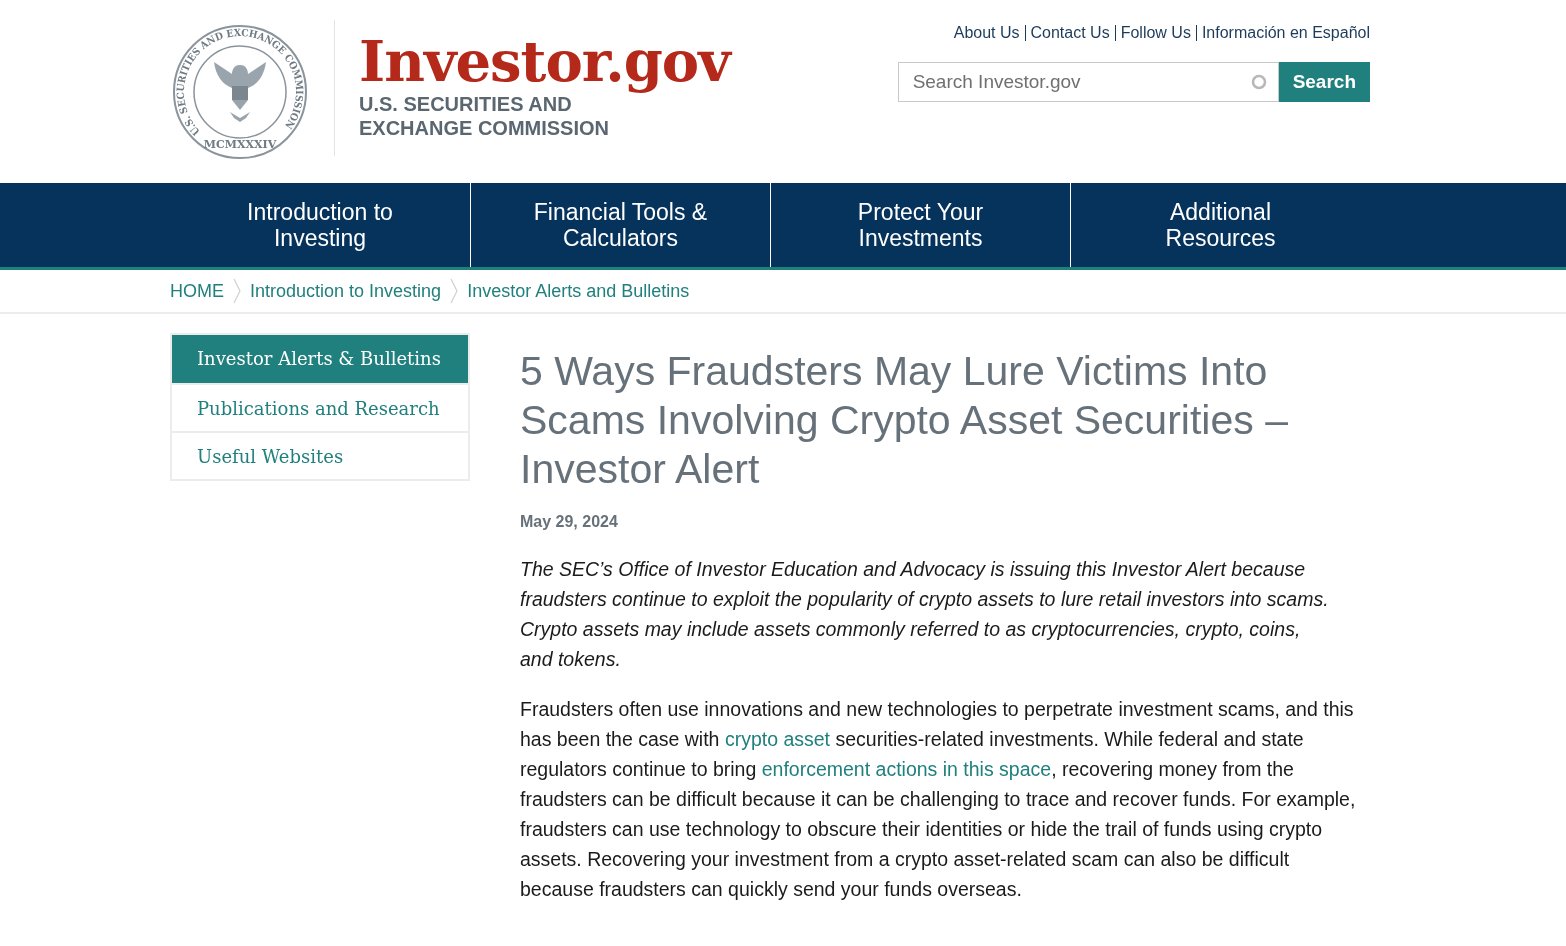 This screenshot has height=946, width=1566. What do you see at coordinates (578, 291) in the screenshot?
I see `breadcrumb-link: Investor Alerts and Bulletins` at bounding box center [578, 291].